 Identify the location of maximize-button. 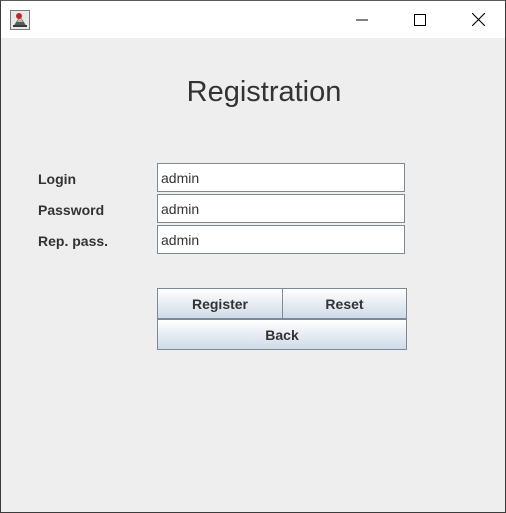
(420, 19).